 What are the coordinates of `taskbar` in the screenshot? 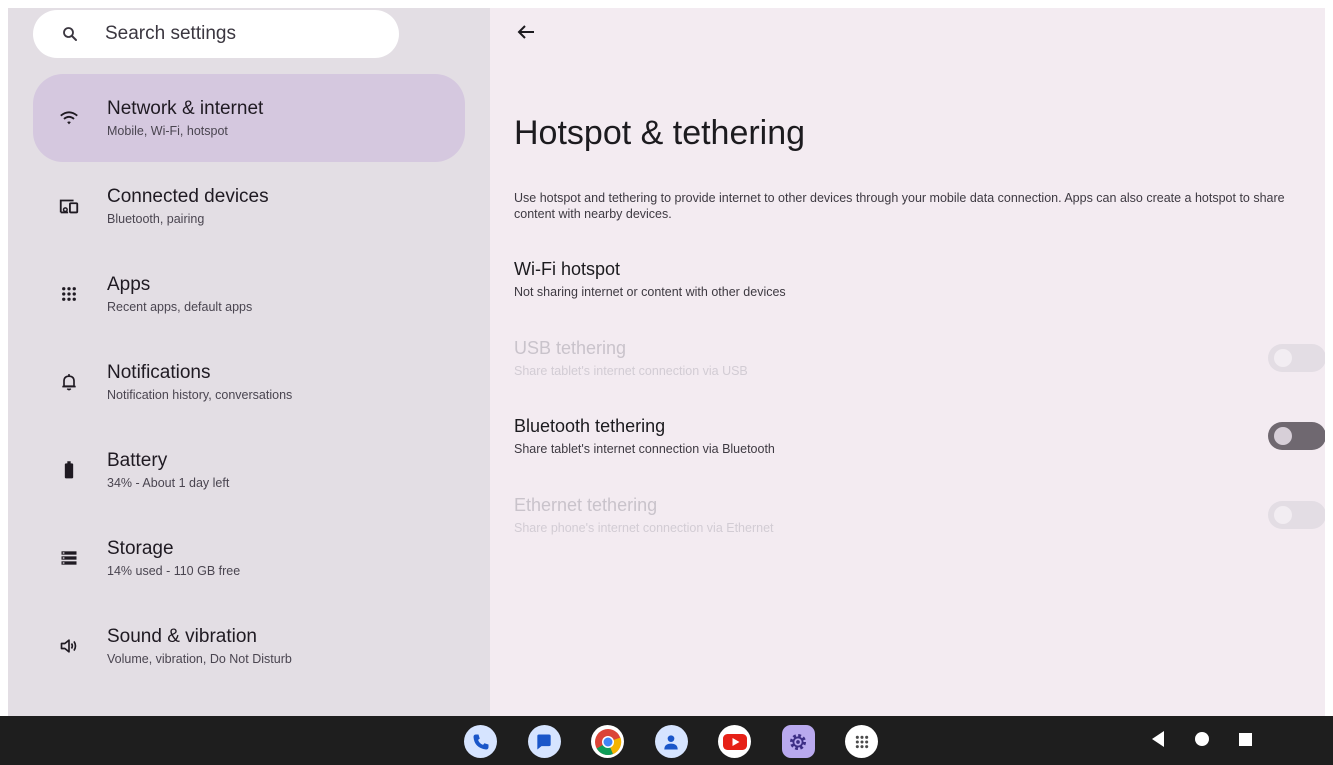 It's located at (666, 740).